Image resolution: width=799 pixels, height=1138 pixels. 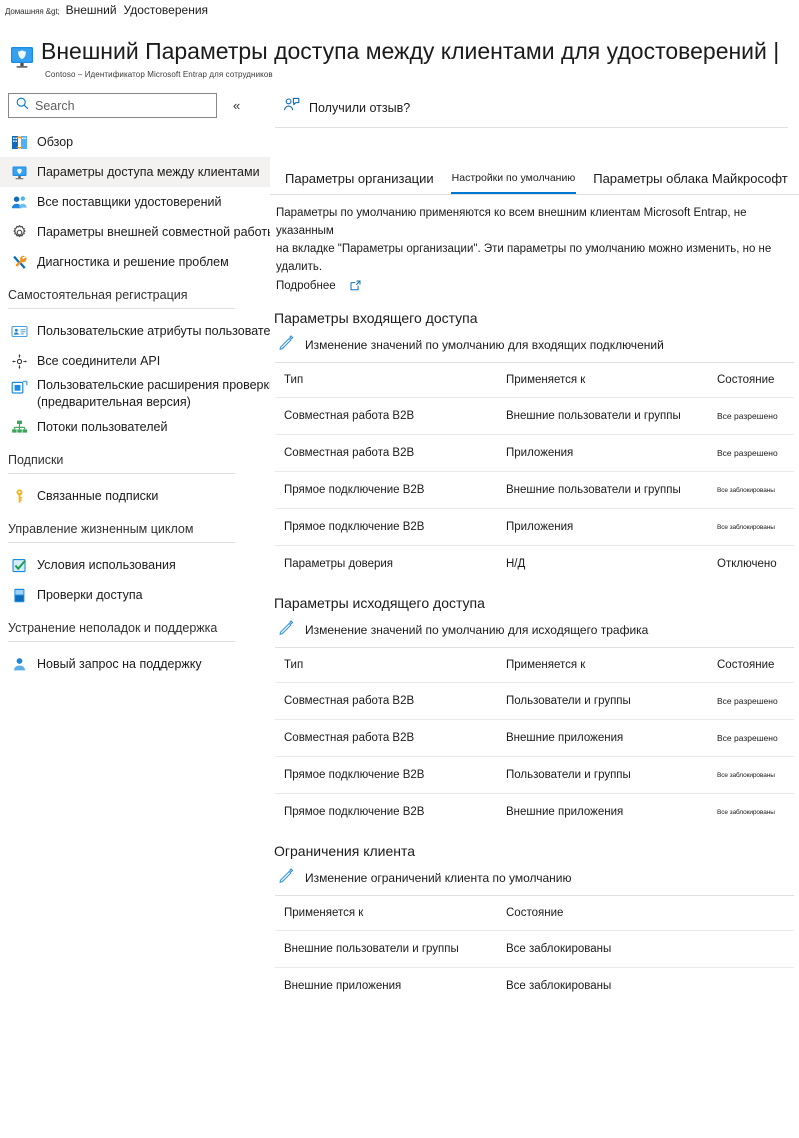 I want to click on sidebar-item-custom-user-attributes: Пользовательские атрибуты пользователя, so click(x=142, y=331).